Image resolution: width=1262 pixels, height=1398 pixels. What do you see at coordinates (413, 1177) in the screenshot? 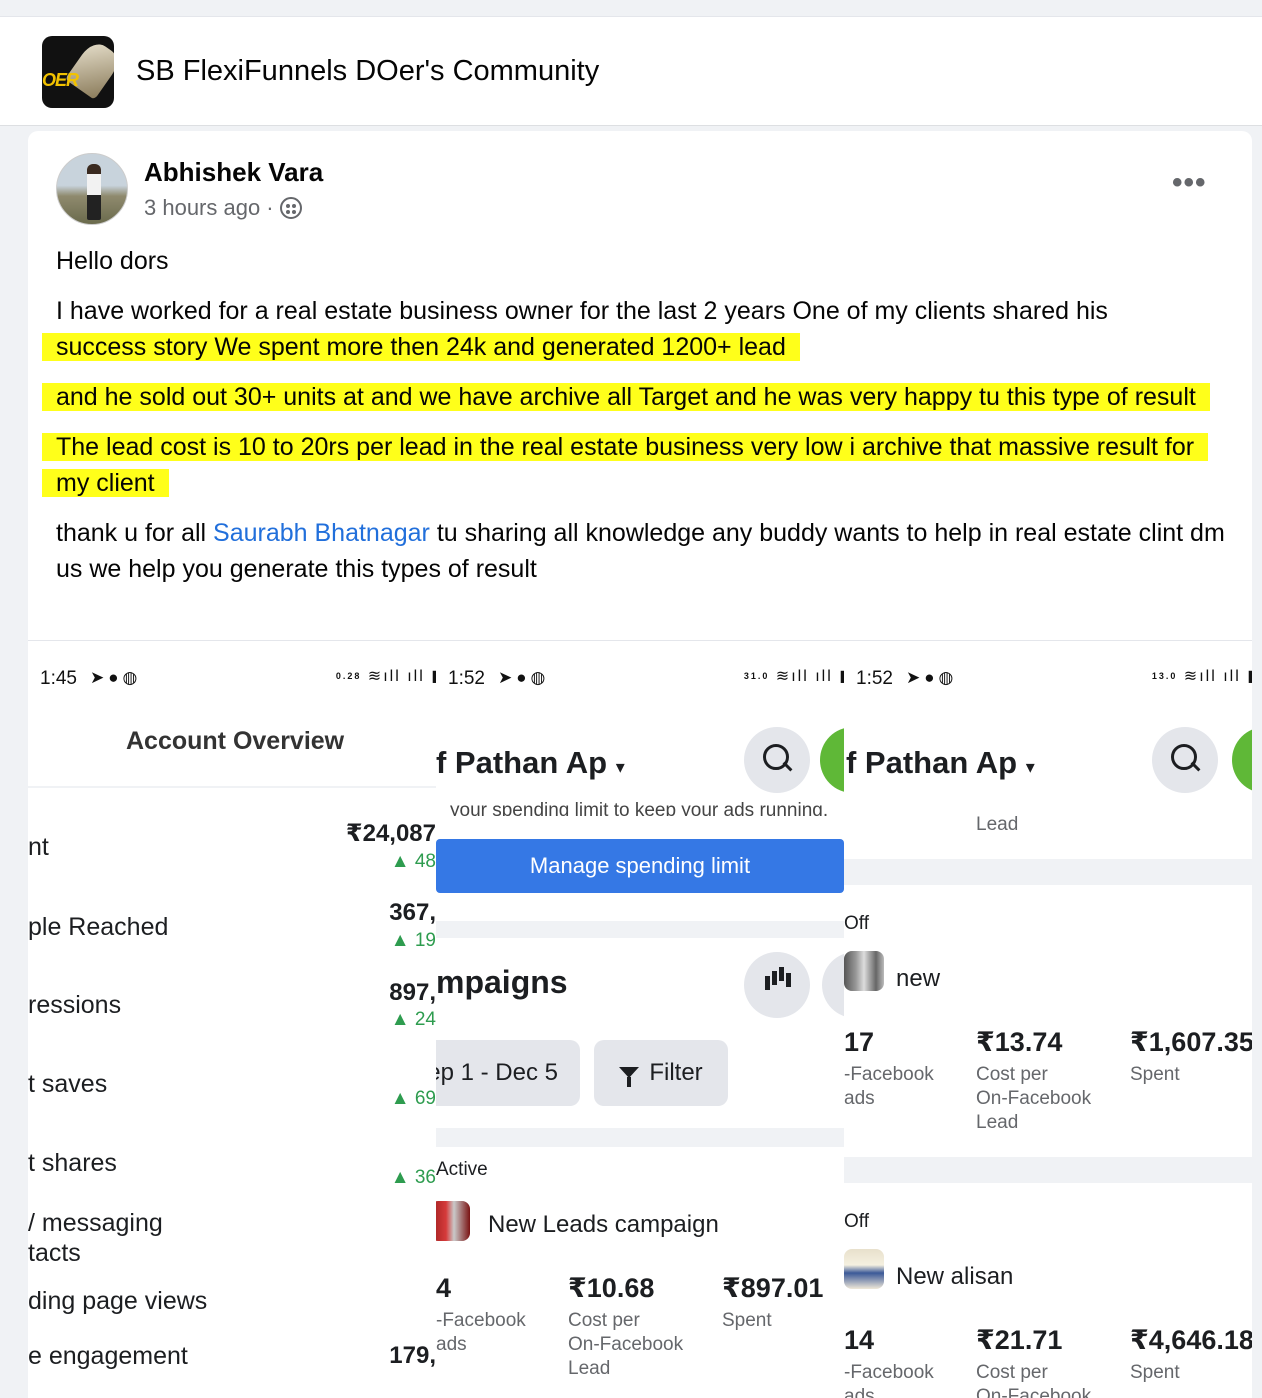
I see `metric-delta-post-shares: ▲ 36` at bounding box center [413, 1177].